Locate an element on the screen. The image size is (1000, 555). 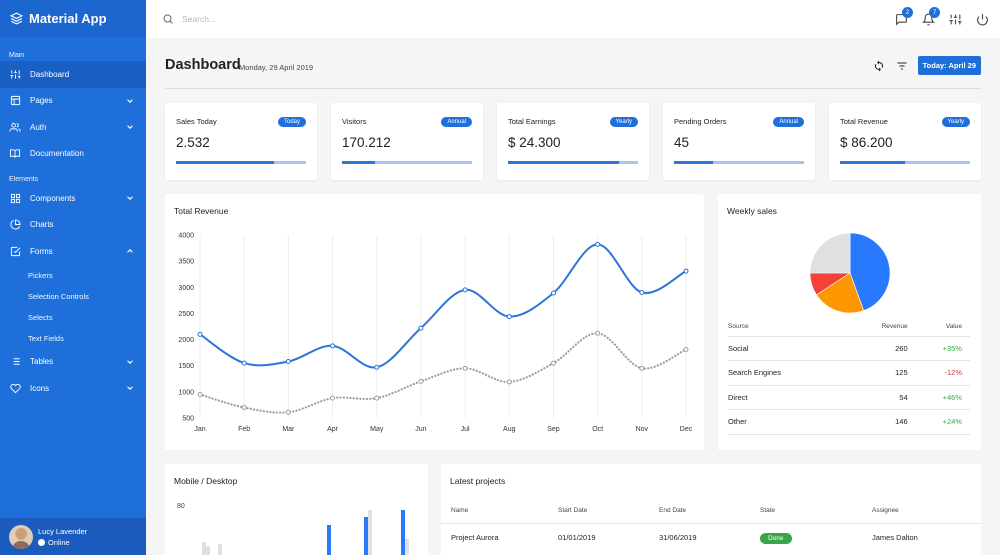
sidebar-subitem-selection-controls: Selection Controls is located at coordinates (73, 296).